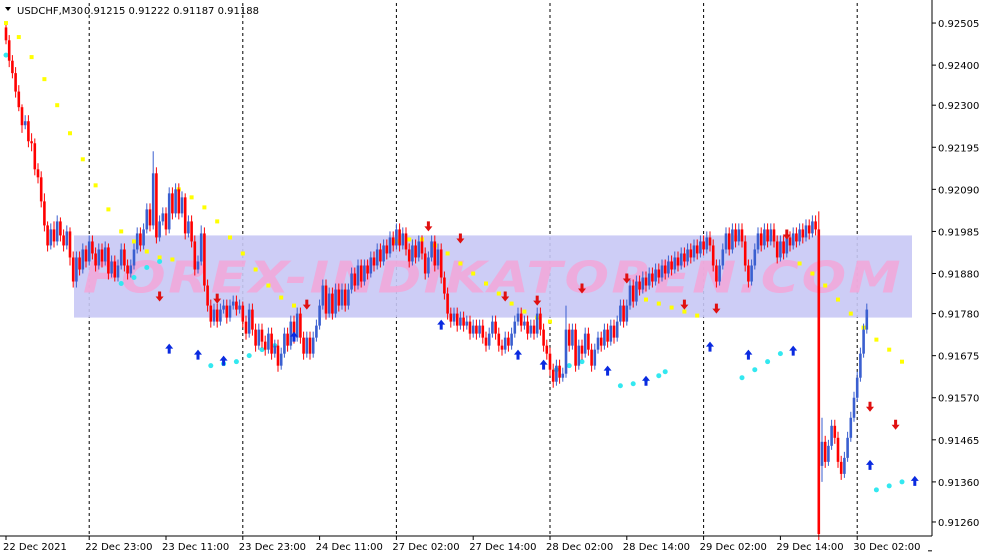 The width and height of the screenshot is (987, 555). What do you see at coordinates (50, 11) in the screenshot?
I see `symbol-label: USDCHF,M30` at bounding box center [50, 11].